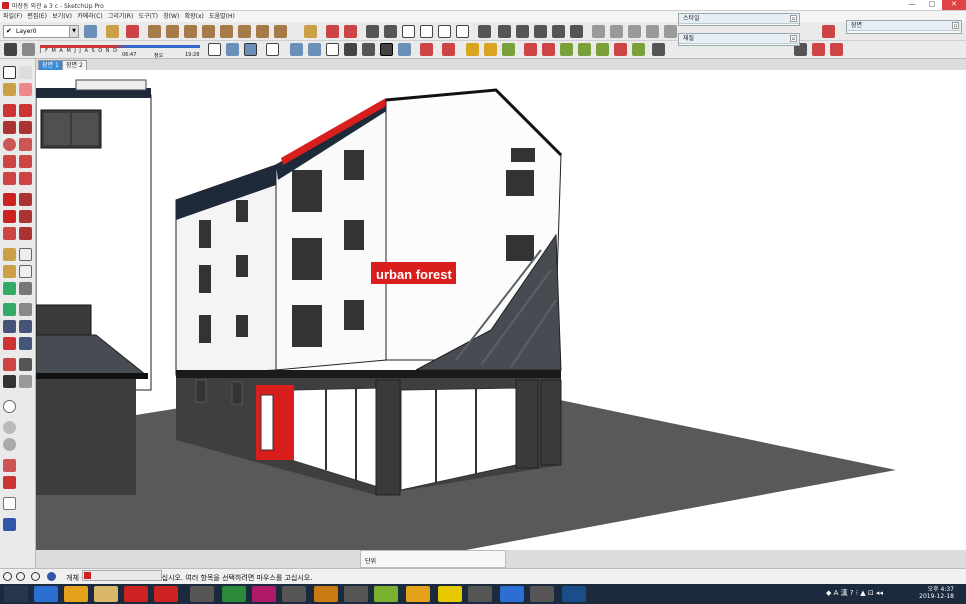  What do you see at coordinates (50, 65) in the screenshot?
I see `tab-scene-1: 장면 1` at bounding box center [50, 65].